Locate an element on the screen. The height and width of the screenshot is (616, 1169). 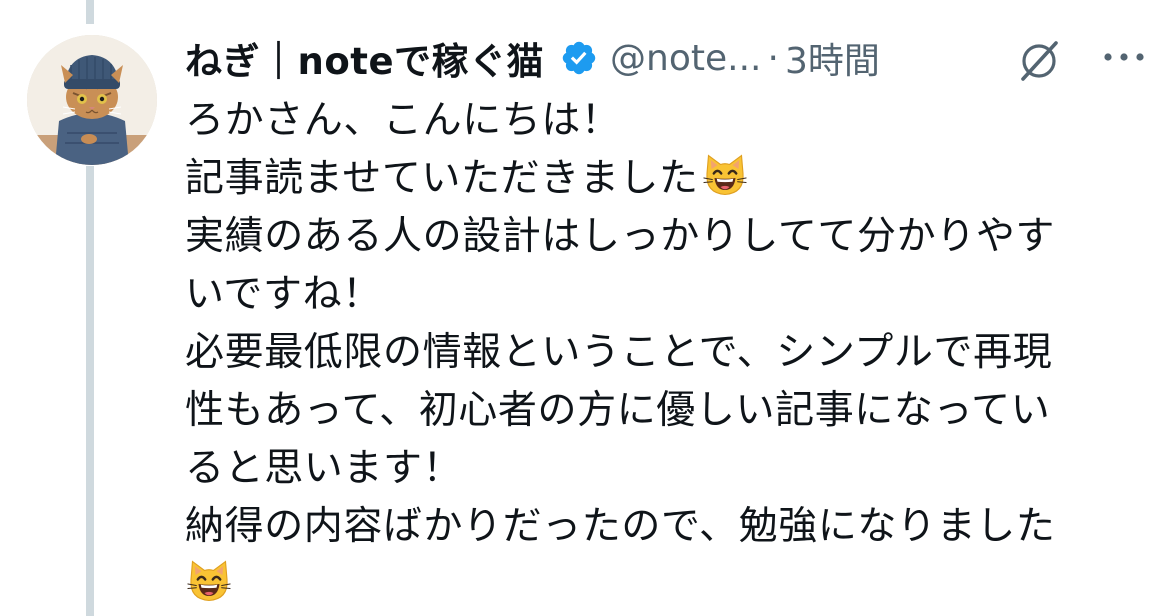
tweet-line-text: 実績のある人の設計はしっかりしてて分かりやす is located at coordinates (620, 236).